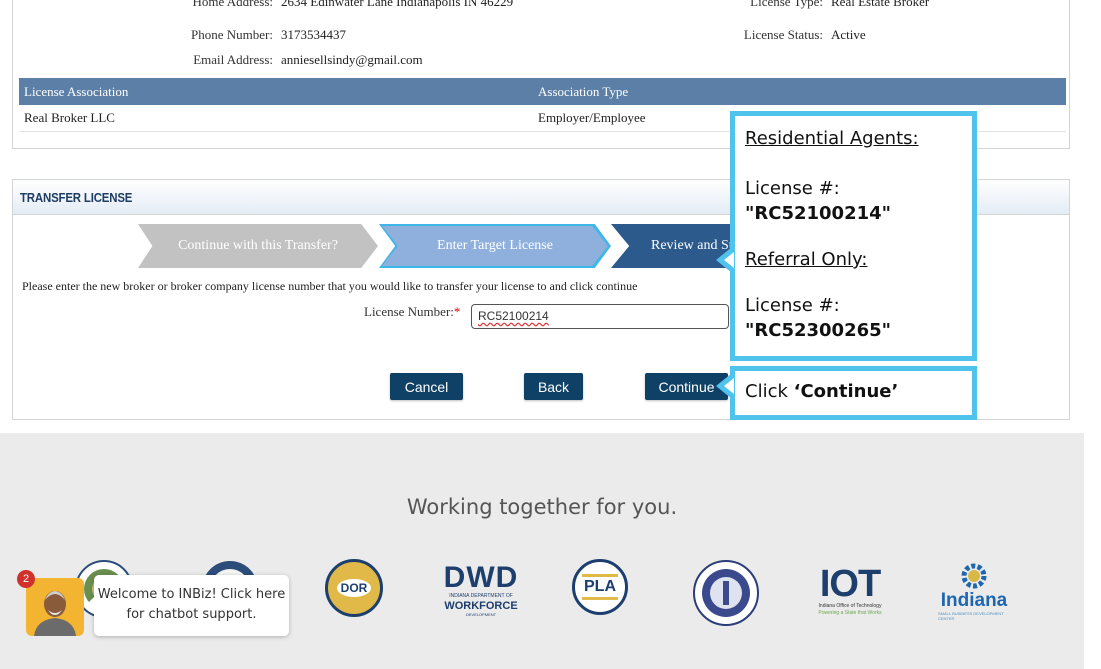 Image resolution: width=1101 pixels, height=669 pixels. What do you see at coordinates (481, 606) in the screenshot?
I see `dwd-name: WORKFORCE` at bounding box center [481, 606].